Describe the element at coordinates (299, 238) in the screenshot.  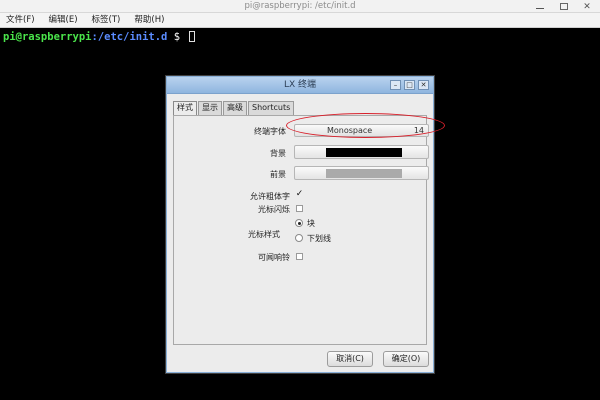
I see `cursor-style-underline-radio` at that location.